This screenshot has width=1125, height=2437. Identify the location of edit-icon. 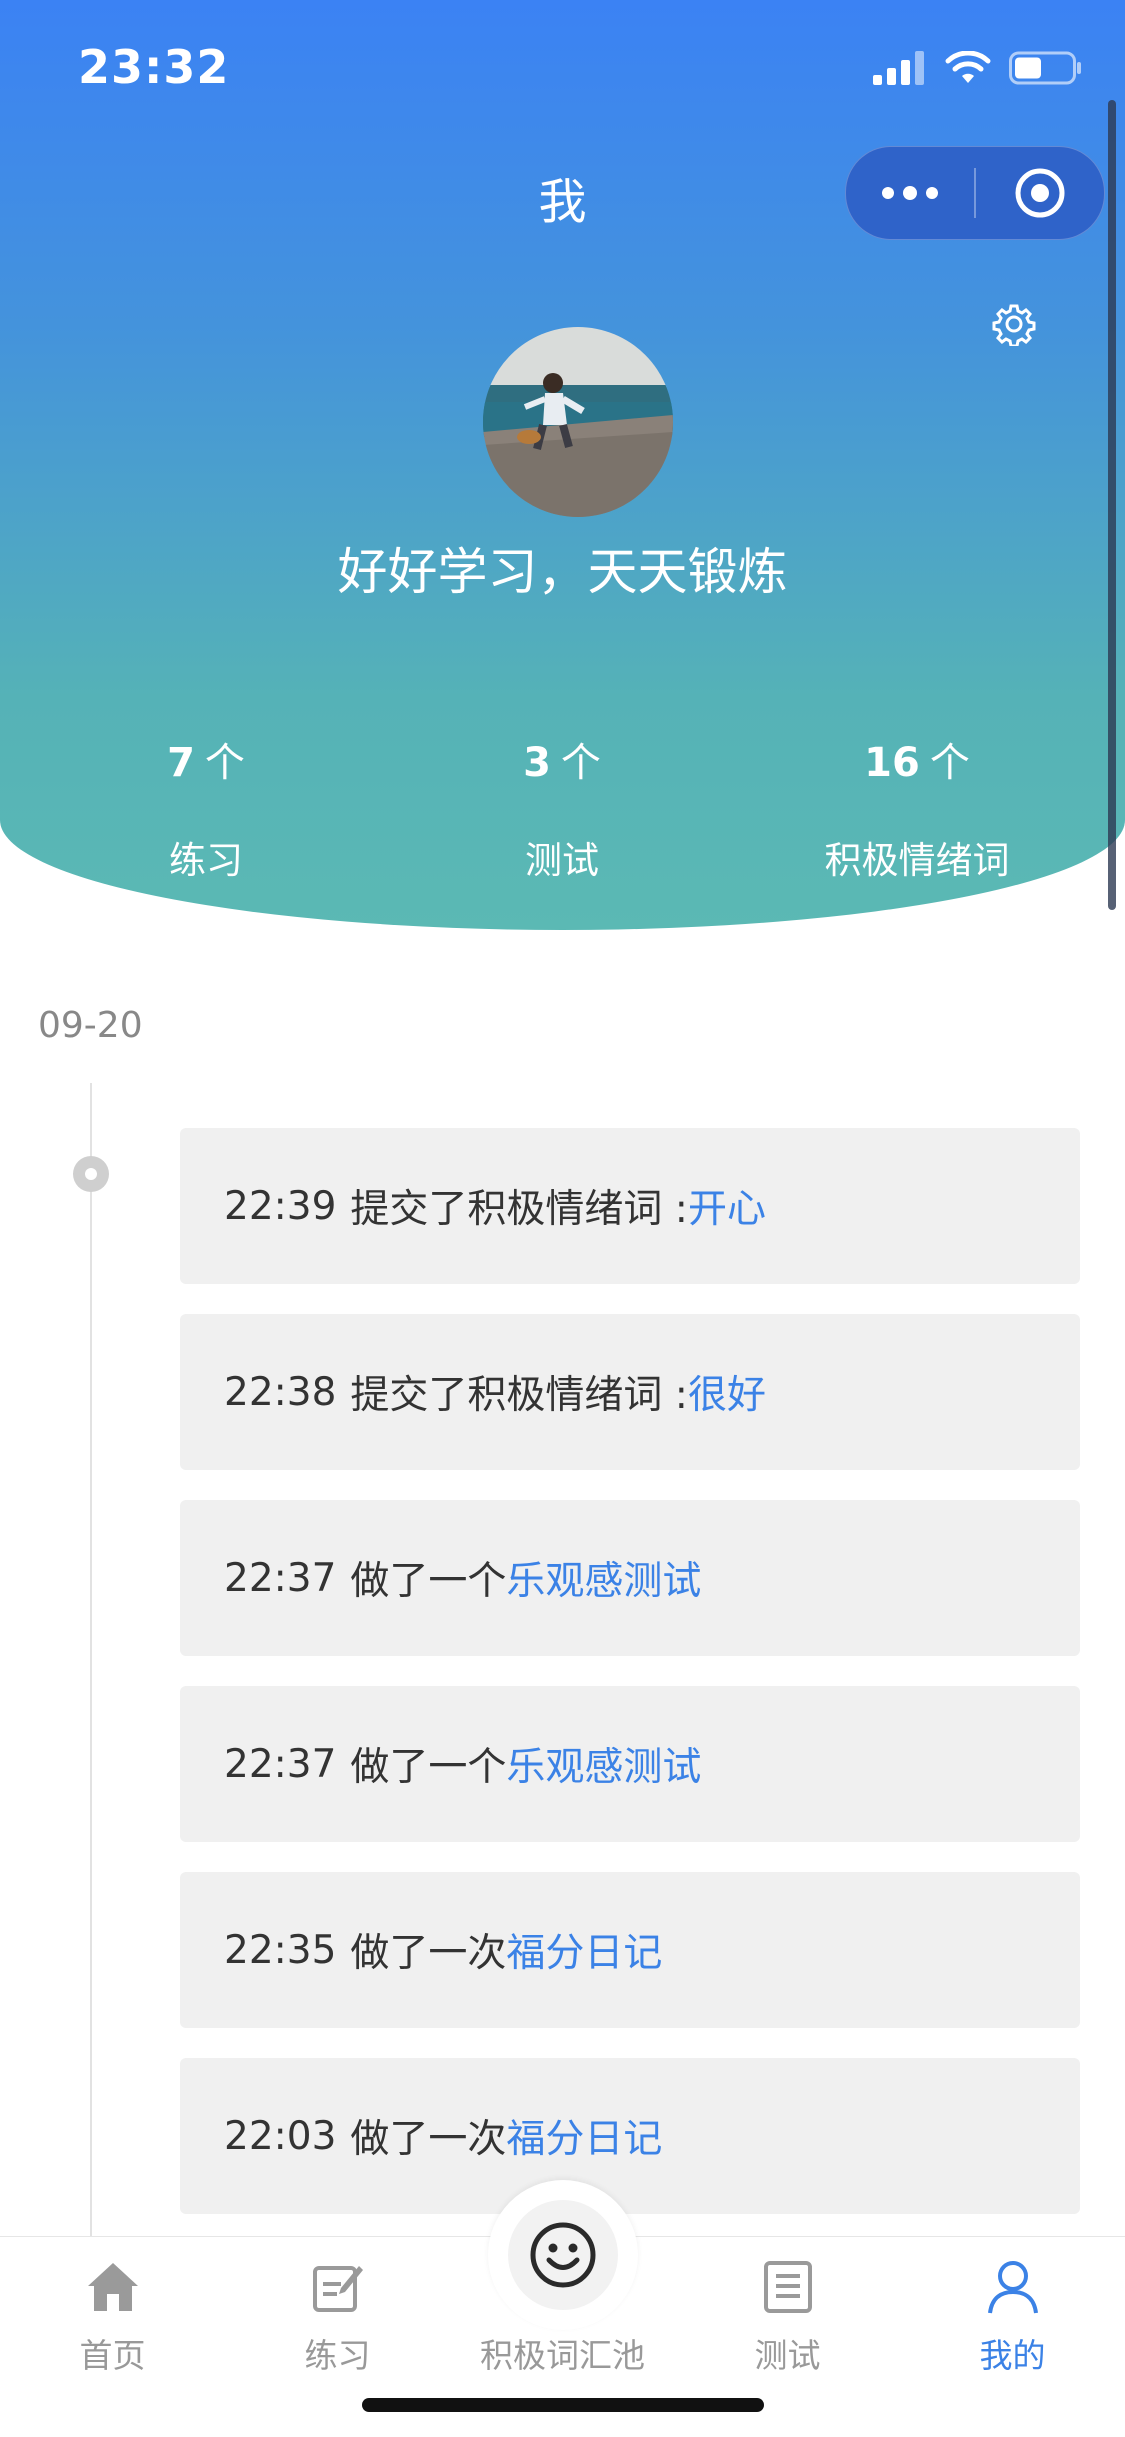
(337, 2289).